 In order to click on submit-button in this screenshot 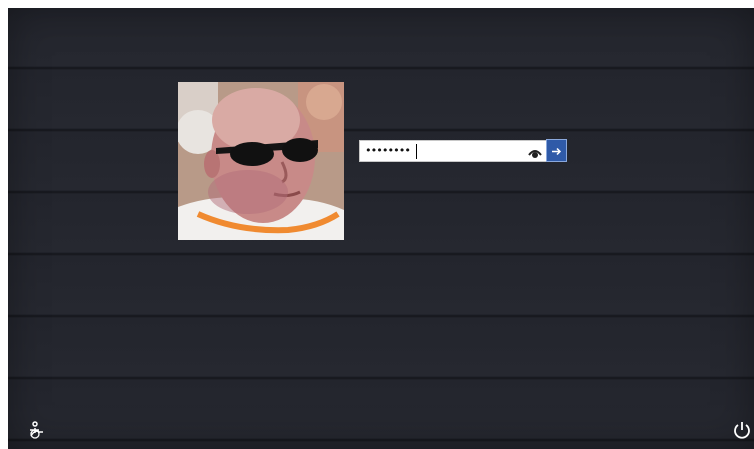, I will do `click(556, 150)`.